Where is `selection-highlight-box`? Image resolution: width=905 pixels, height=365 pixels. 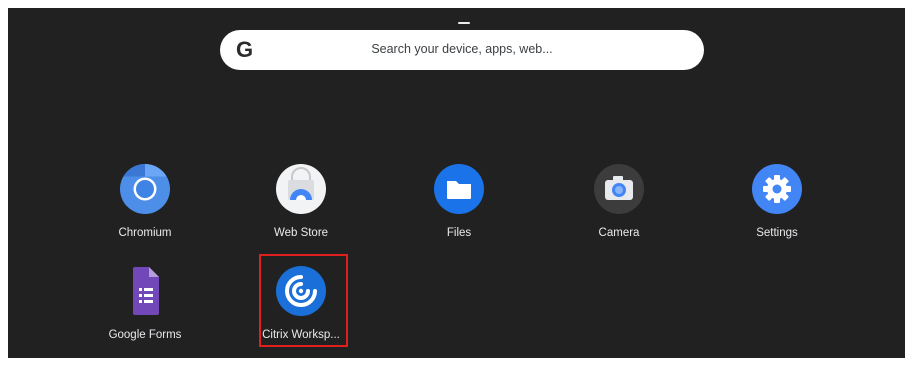 selection-highlight-box is located at coordinates (303, 300).